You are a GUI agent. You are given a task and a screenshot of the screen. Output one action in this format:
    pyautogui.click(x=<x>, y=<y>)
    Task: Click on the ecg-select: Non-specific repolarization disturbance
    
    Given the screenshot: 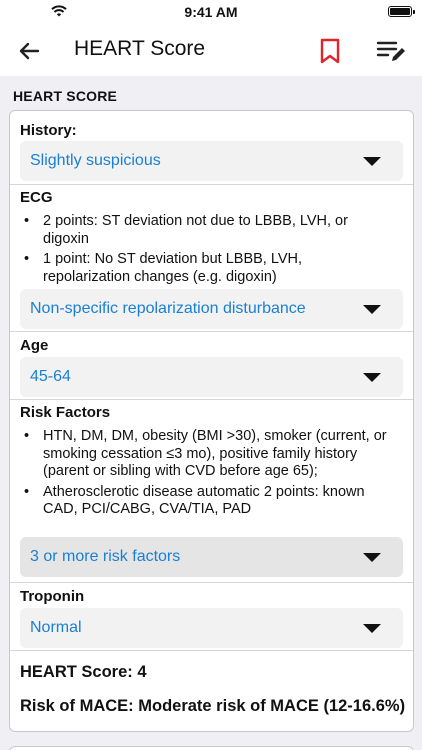 What is the action you would take?
    pyautogui.click(x=211, y=309)
    